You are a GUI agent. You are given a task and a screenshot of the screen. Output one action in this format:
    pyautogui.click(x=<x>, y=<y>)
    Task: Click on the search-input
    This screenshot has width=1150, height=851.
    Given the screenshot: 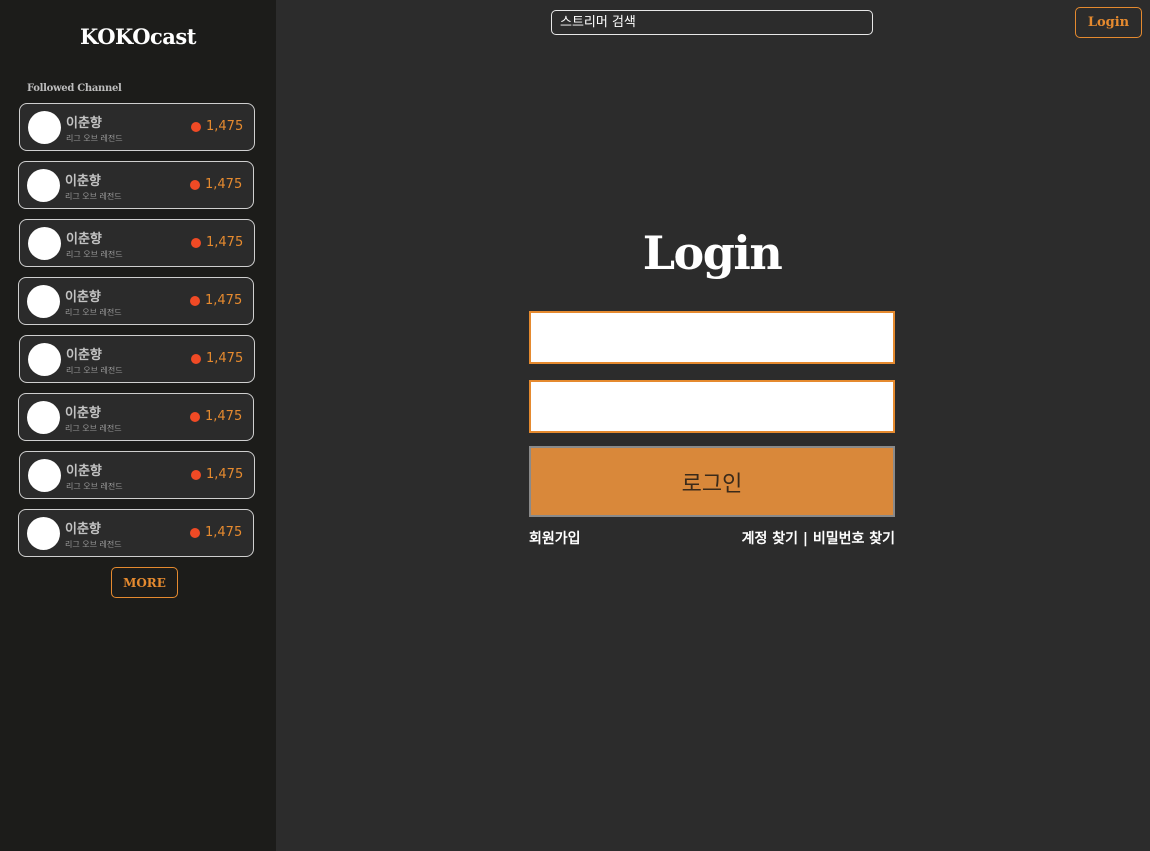 What is the action you would take?
    pyautogui.click(x=712, y=22)
    